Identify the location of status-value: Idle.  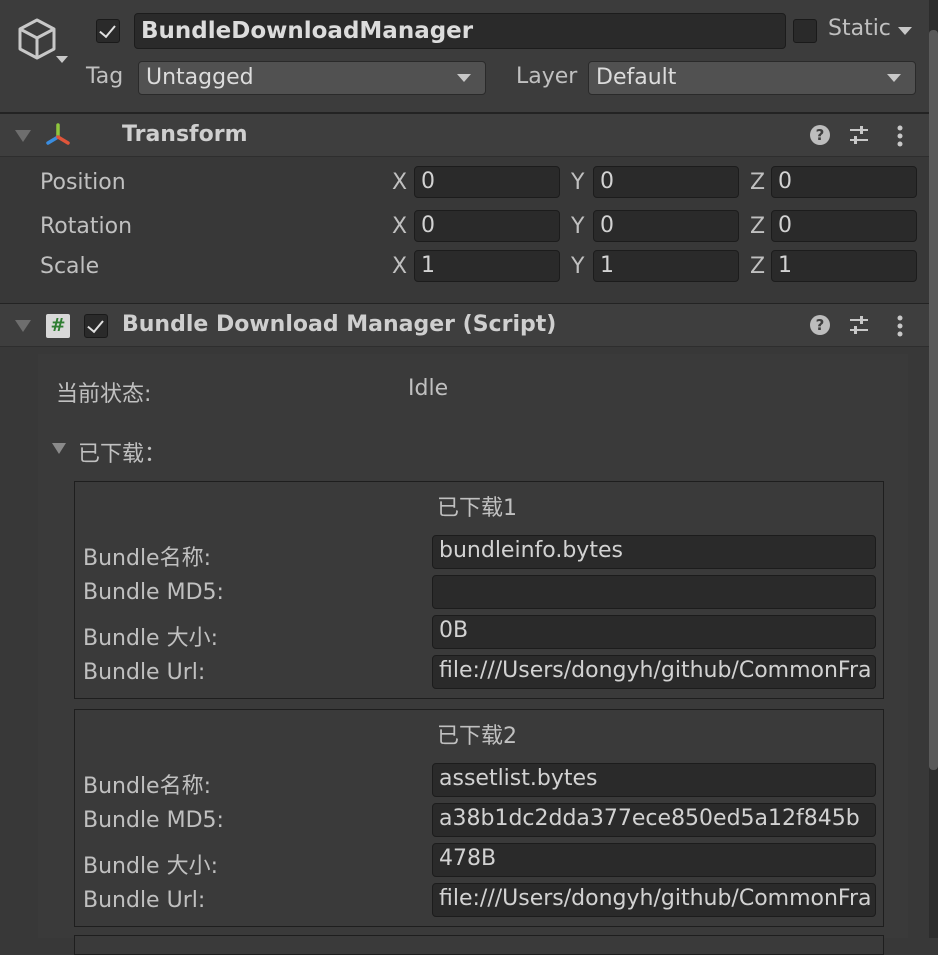
(428, 388).